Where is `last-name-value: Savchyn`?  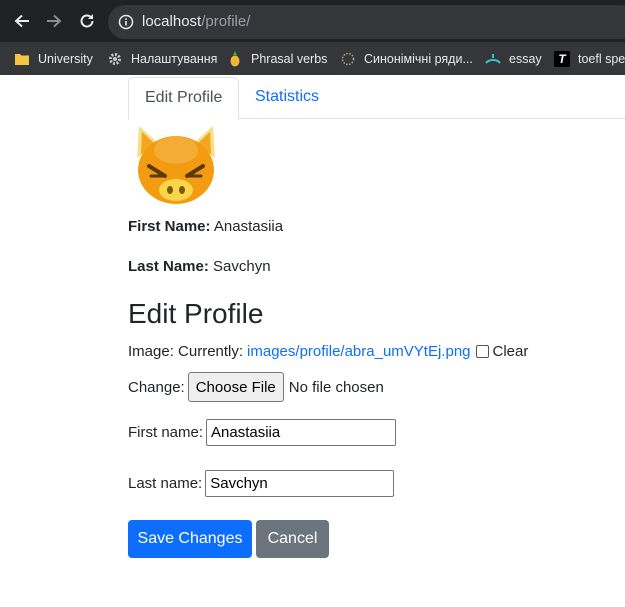
last-name-value: Savchyn is located at coordinates (242, 266).